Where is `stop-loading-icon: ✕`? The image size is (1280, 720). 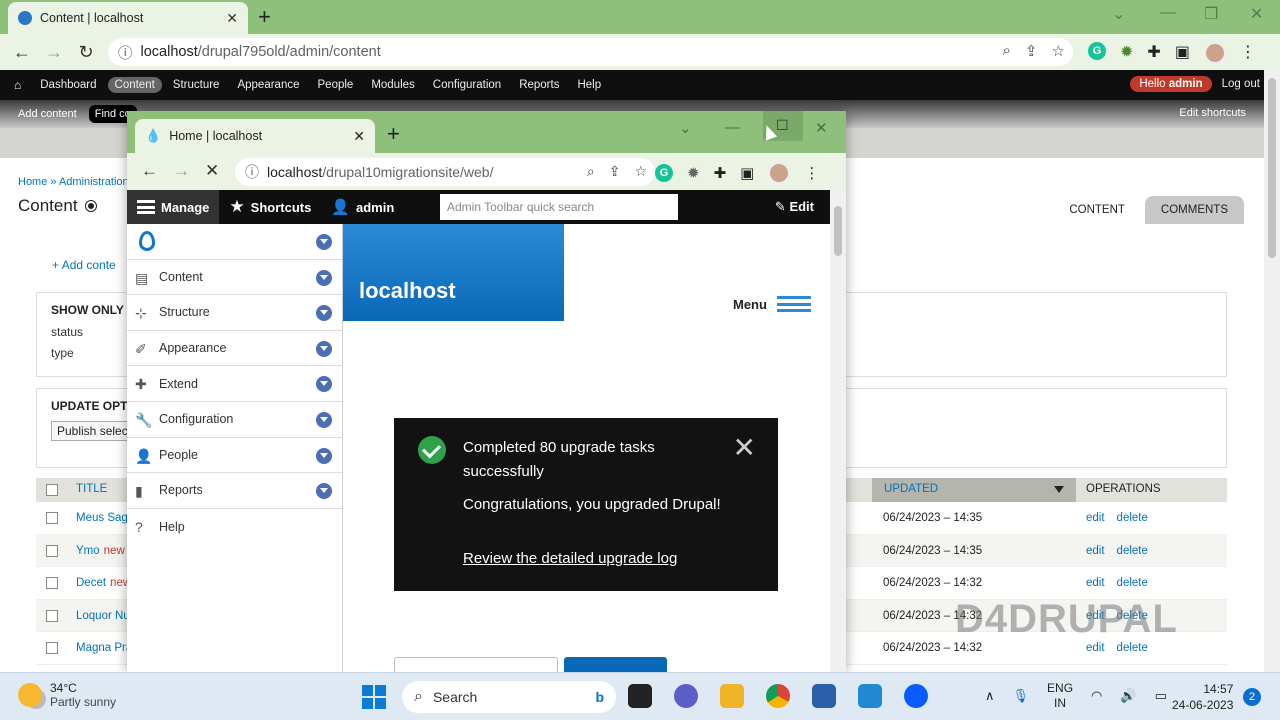 stop-loading-icon: ✕ is located at coordinates (212, 171).